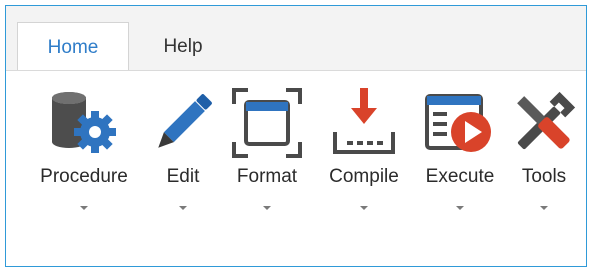  Describe the element at coordinates (364, 121) in the screenshot. I see `compile-download-icon` at that location.